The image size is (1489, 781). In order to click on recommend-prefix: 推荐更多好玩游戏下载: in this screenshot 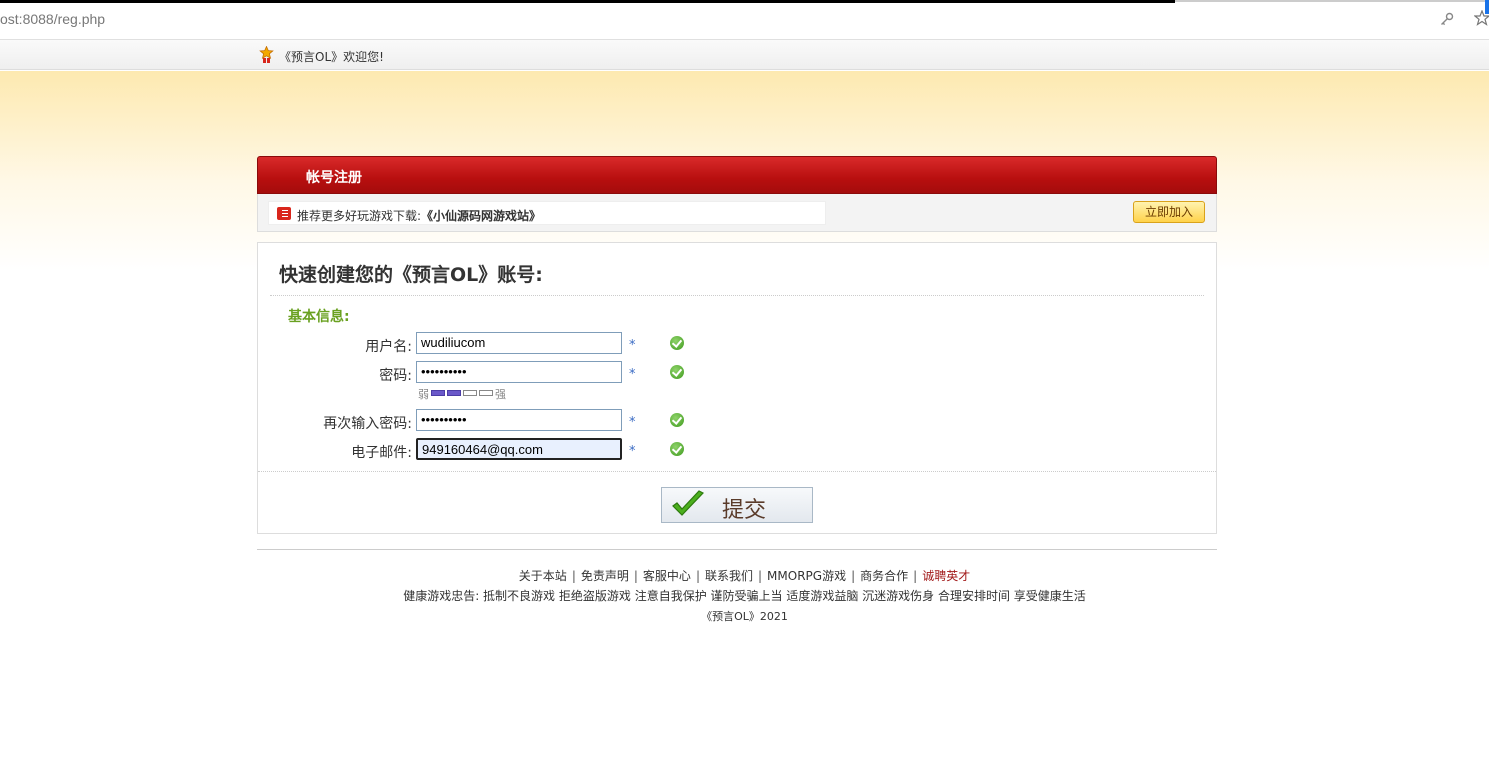, I will do `click(359, 216)`.